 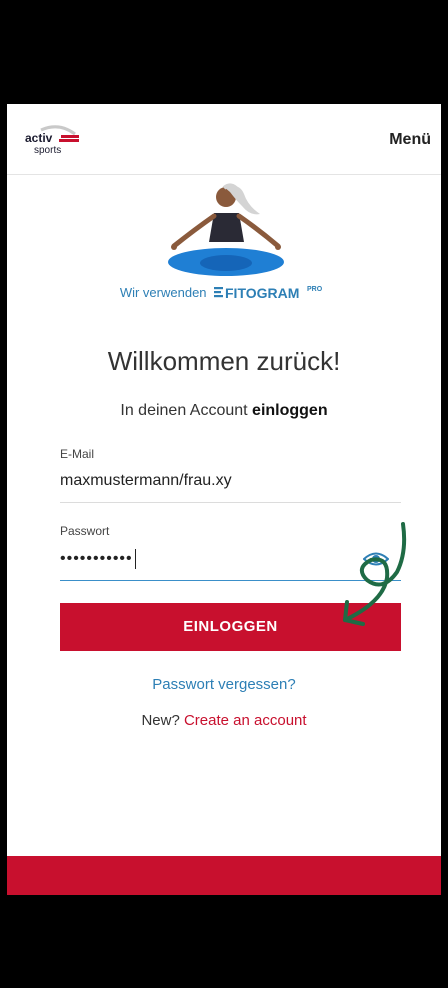 What do you see at coordinates (47, 150) in the screenshot?
I see `svg-text: sports` at bounding box center [47, 150].